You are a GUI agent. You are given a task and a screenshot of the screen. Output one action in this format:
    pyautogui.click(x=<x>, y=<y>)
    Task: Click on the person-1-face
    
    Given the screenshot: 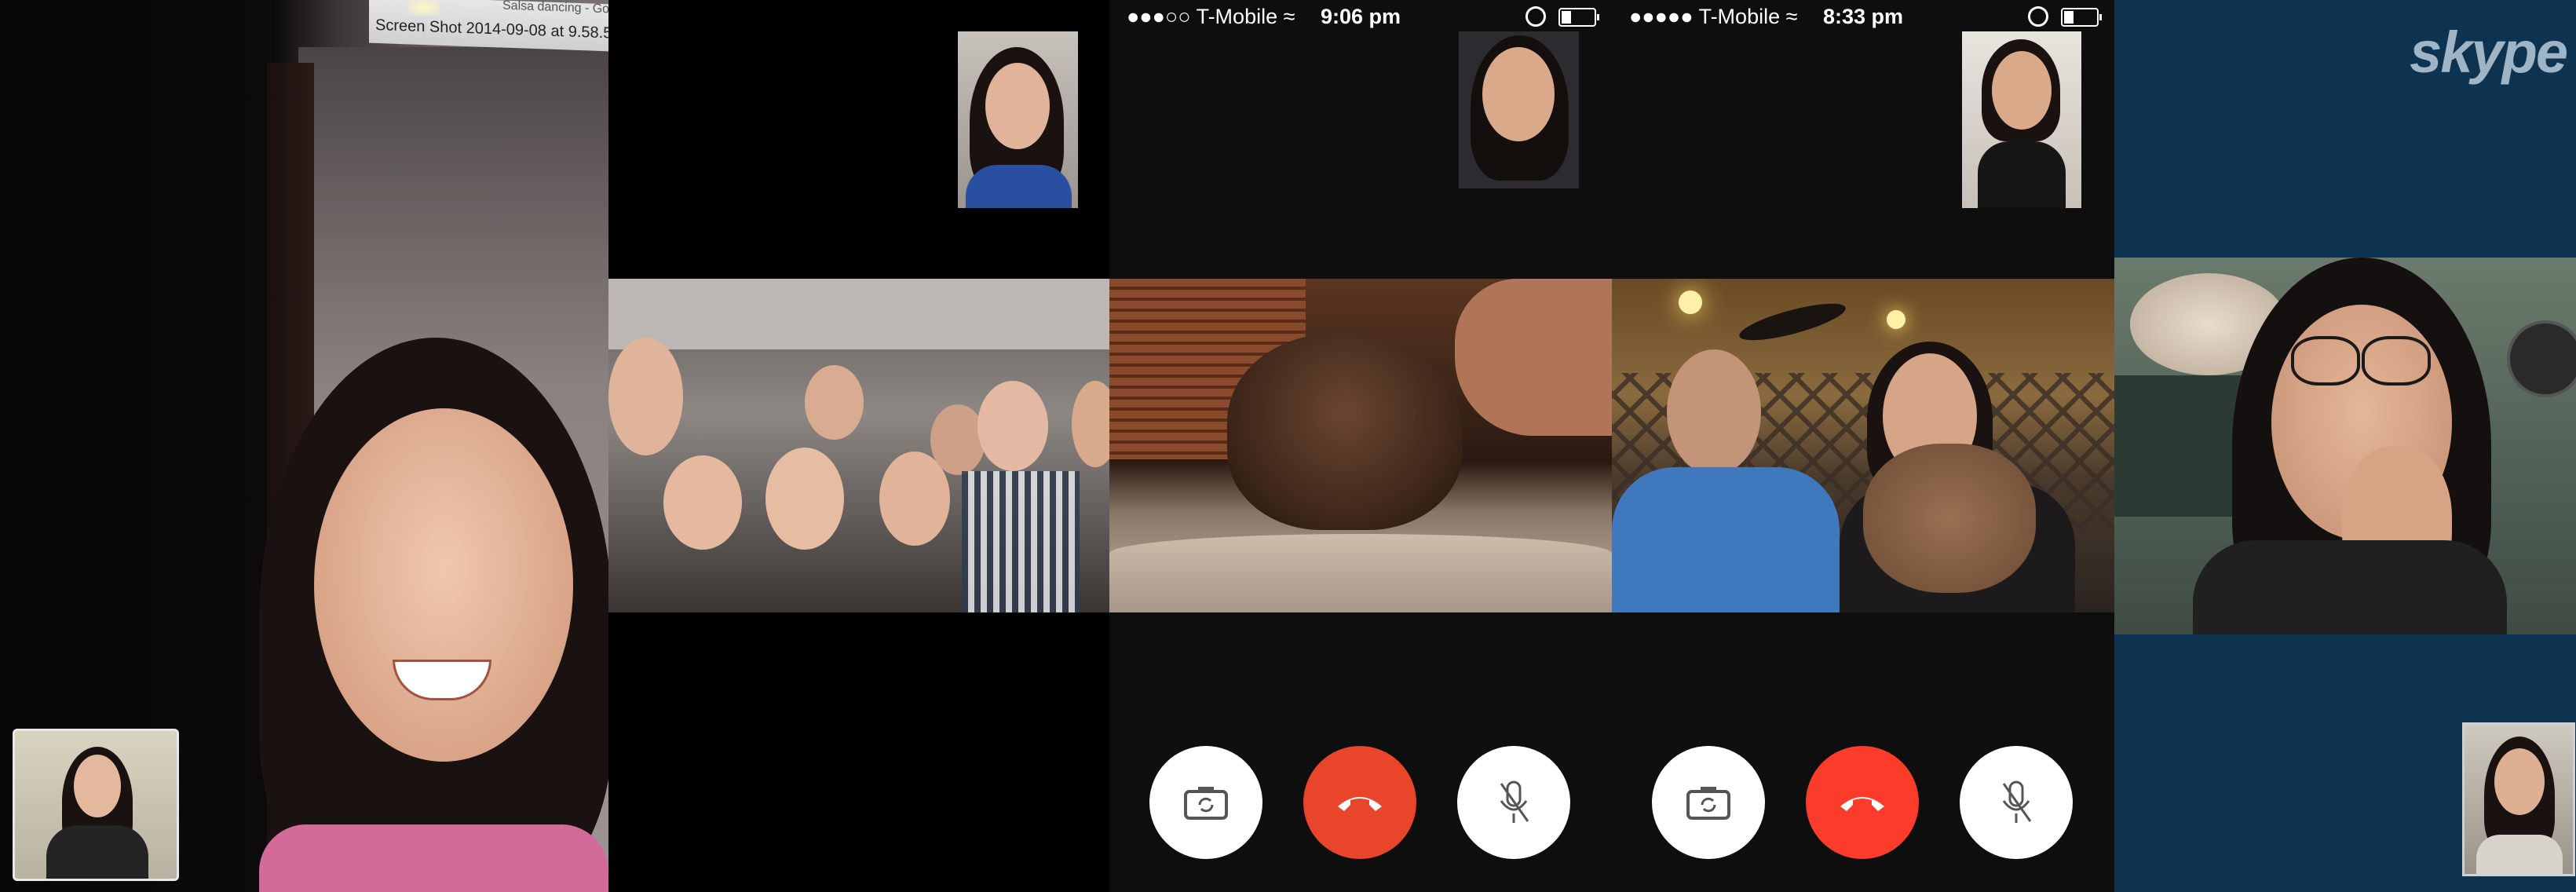 What is the action you would take?
    pyautogui.click(x=645, y=396)
    